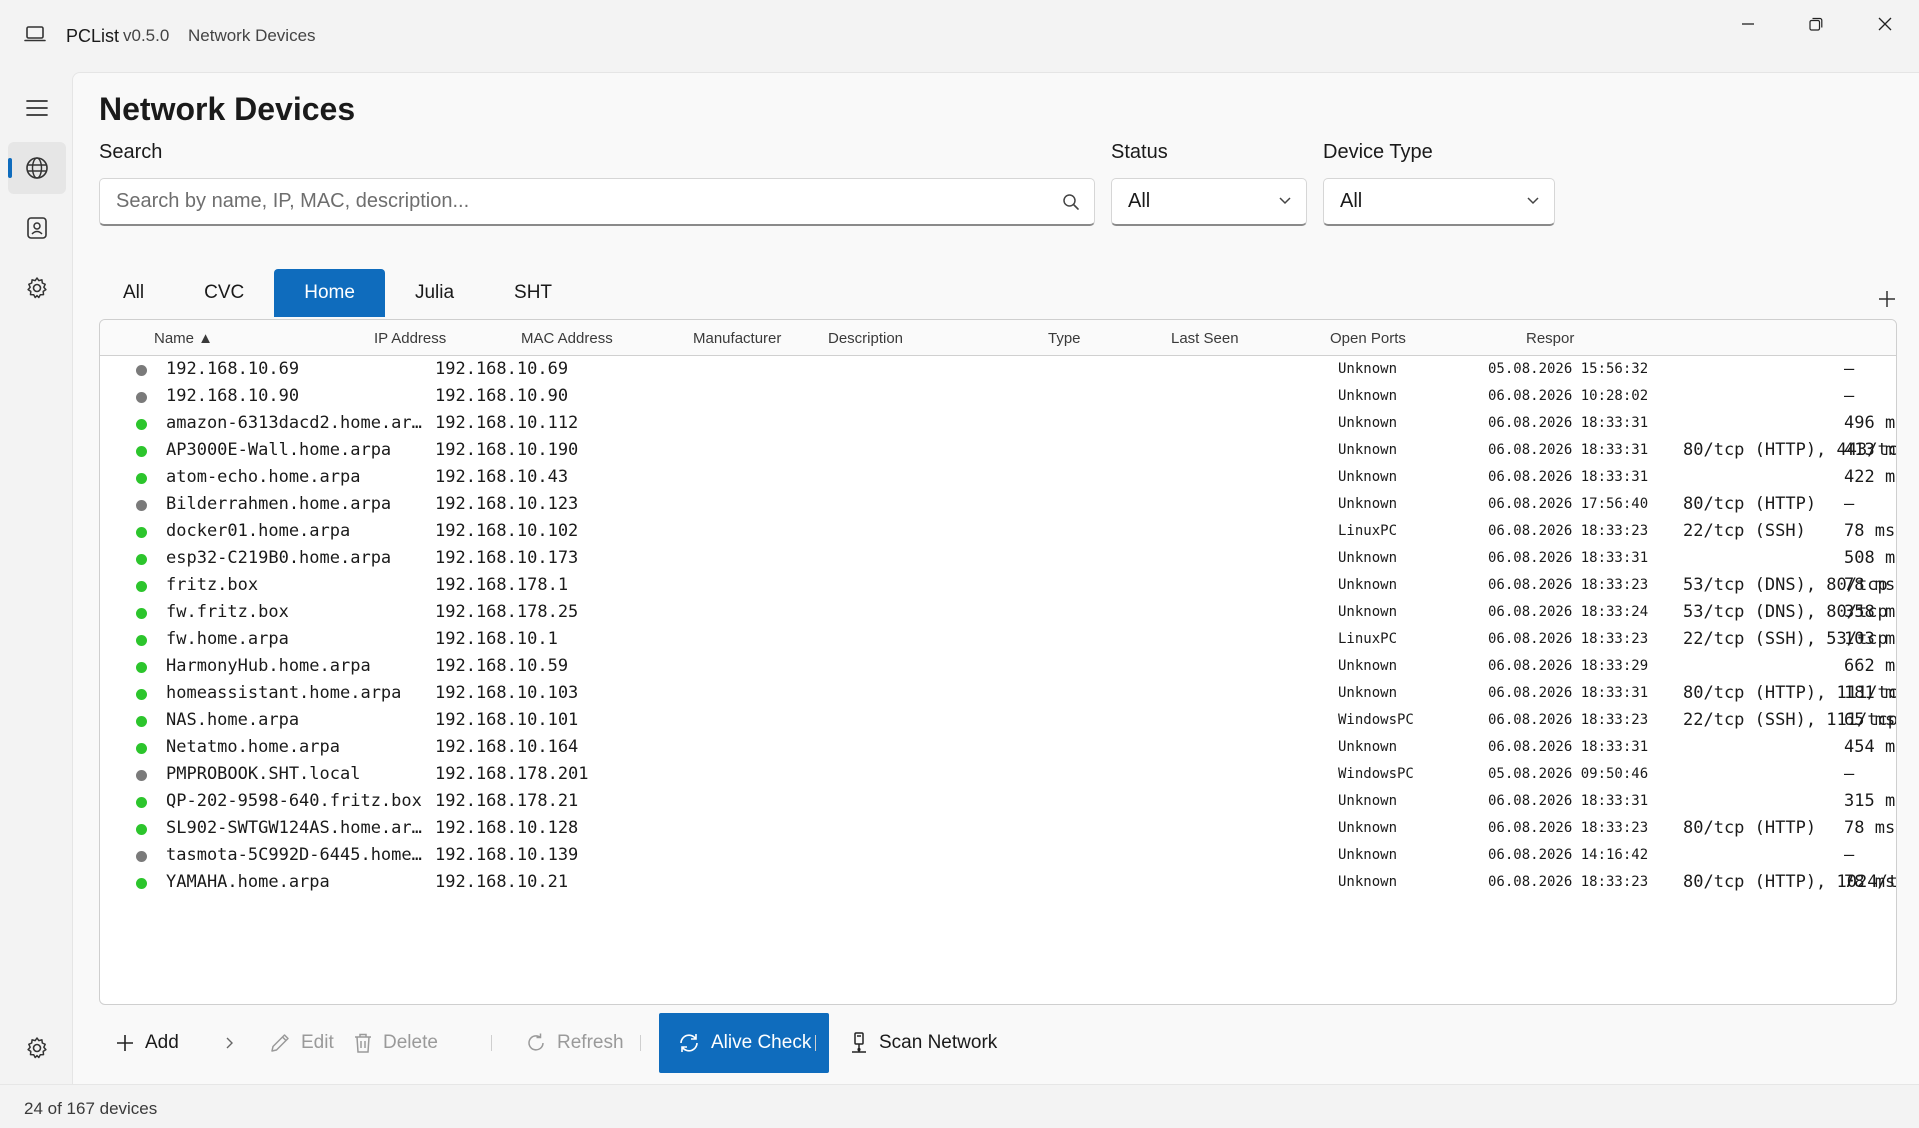 The width and height of the screenshot is (1919, 1128). I want to click on device-type-select: All, so click(1439, 202).